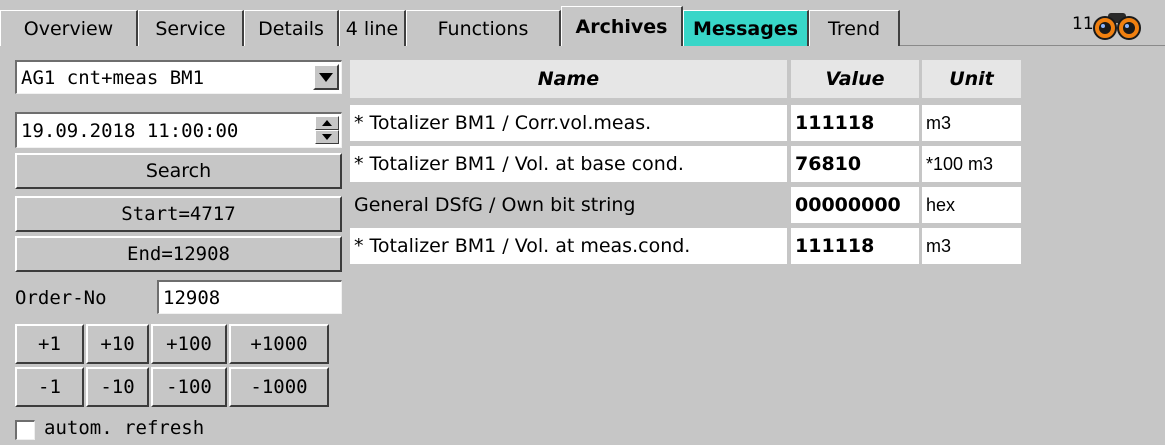 This screenshot has width=1165, height=445. Describe the element at coordinates (249, 297) in the screenshot. I see `order-no-field: 12908` at that location.